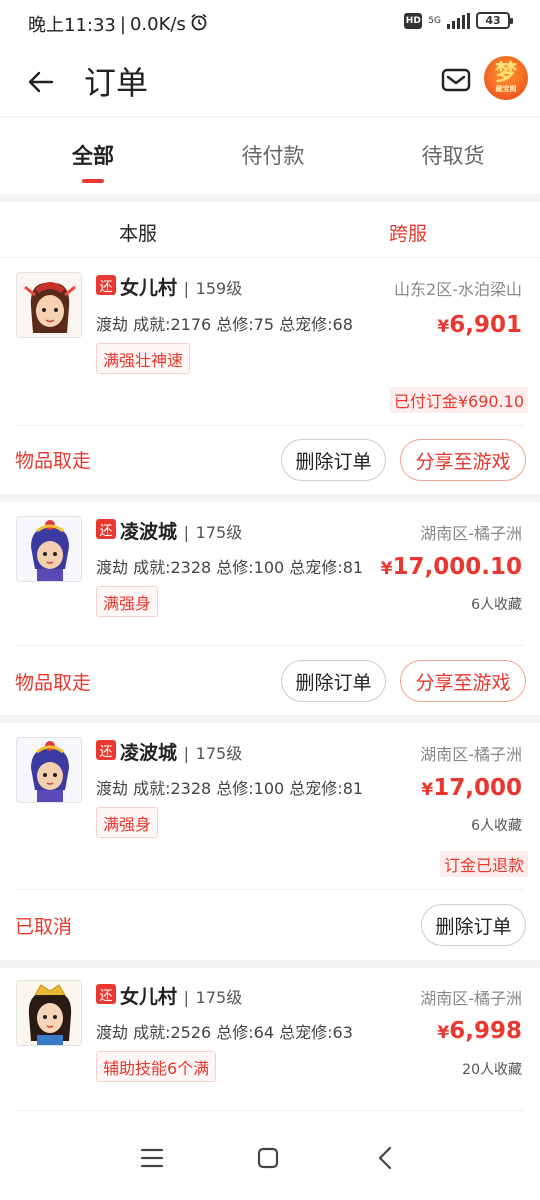 The height and width of the screenshot is (1200, 540). I want to click on subtab-cross-server: 跨服, so click(408, 232).